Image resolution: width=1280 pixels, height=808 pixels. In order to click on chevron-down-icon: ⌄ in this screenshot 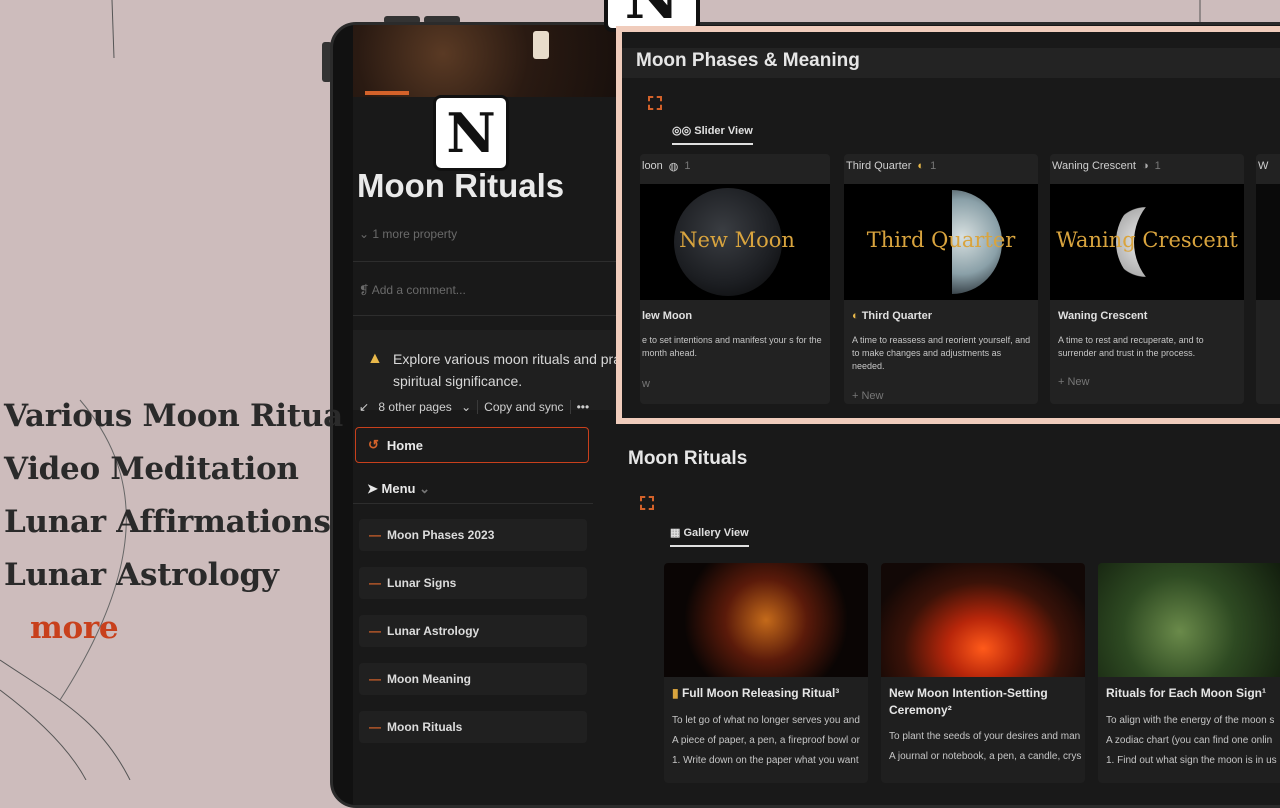, I will do `click(424, 488)`.